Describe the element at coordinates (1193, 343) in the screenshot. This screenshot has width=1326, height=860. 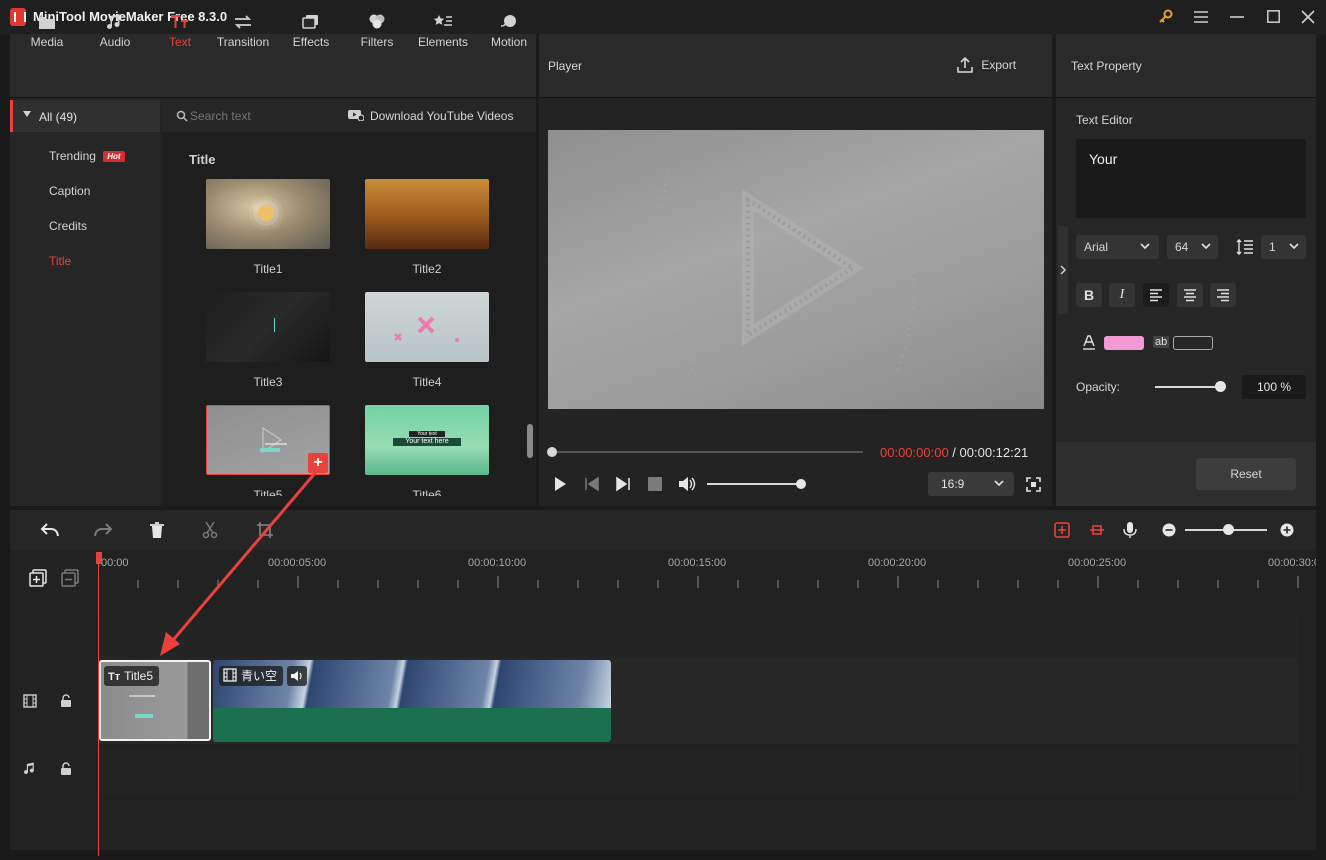
I see `background-color-swatch` at that location.